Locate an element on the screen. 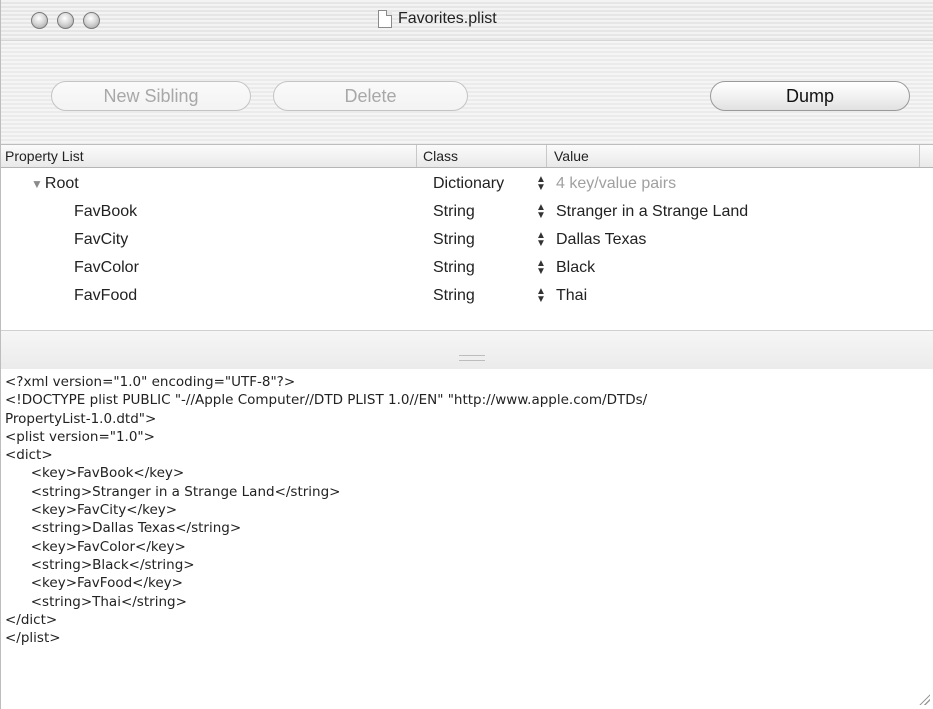  outline-row: FavColor String ▲ ▼ Black is located at coordinates (467, 269).